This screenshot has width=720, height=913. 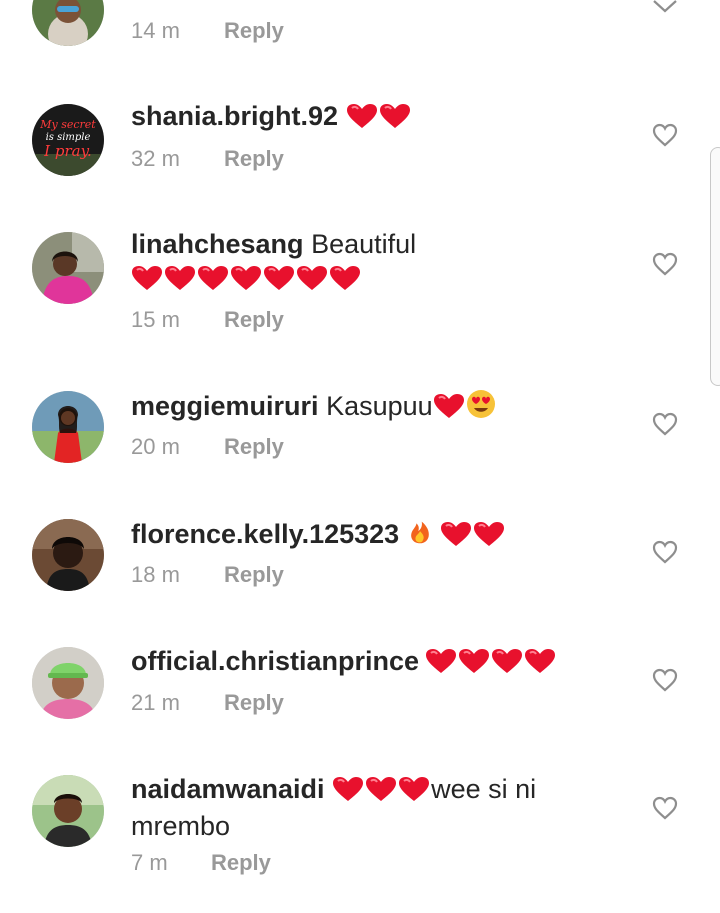 I want to click on comment-username: linahchesang, so click(x=217, y=244).